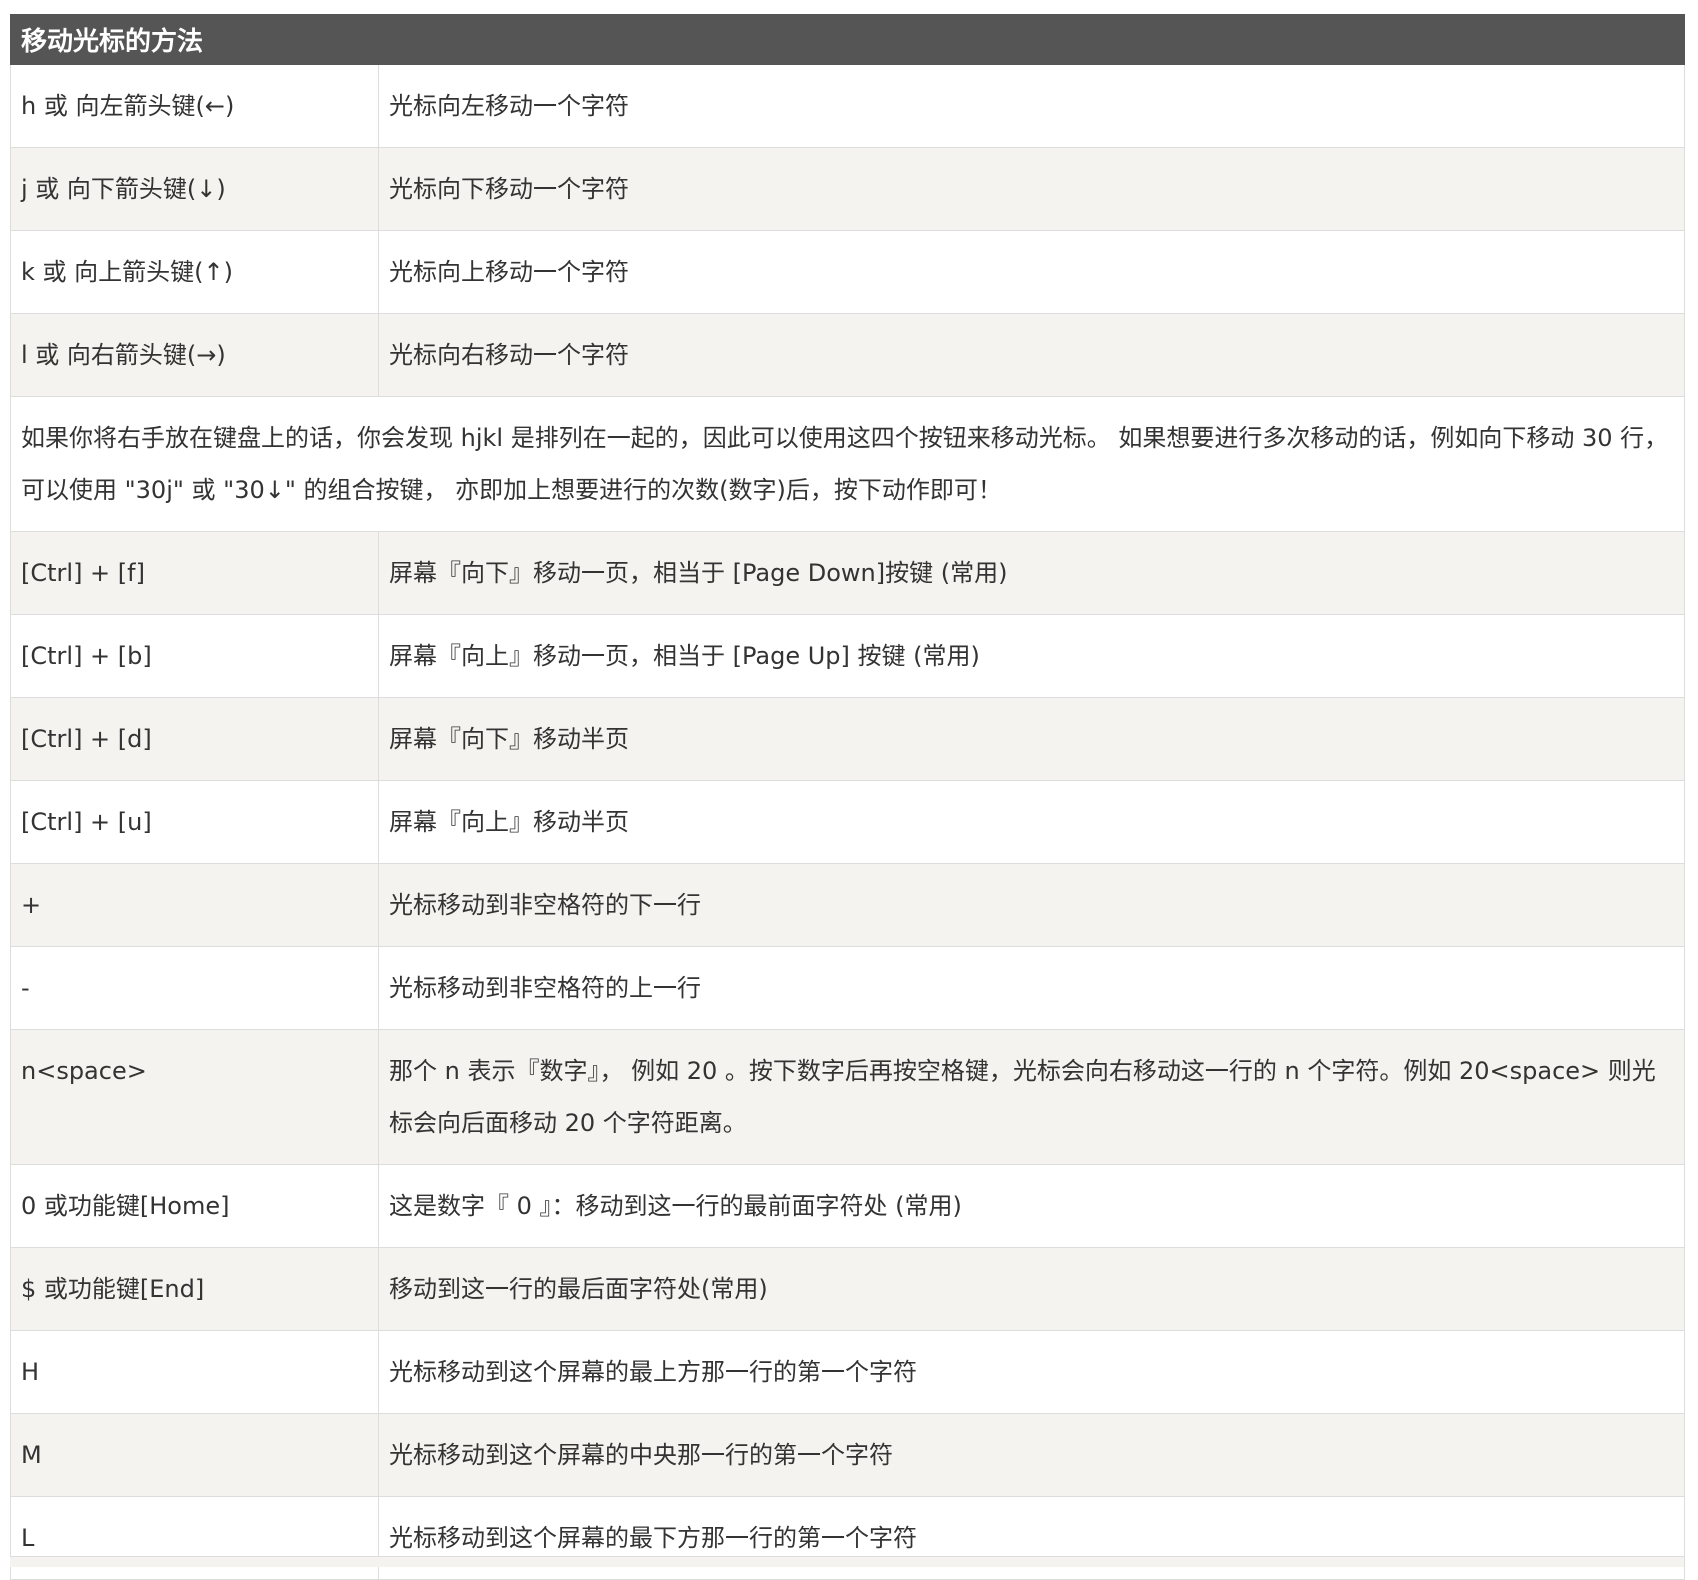 This screenshot has height=1580, width=1698. I want to click on table-row: M 光标移动到这个屏幕的中央那一行的第一个字符, so click(848, 1455).